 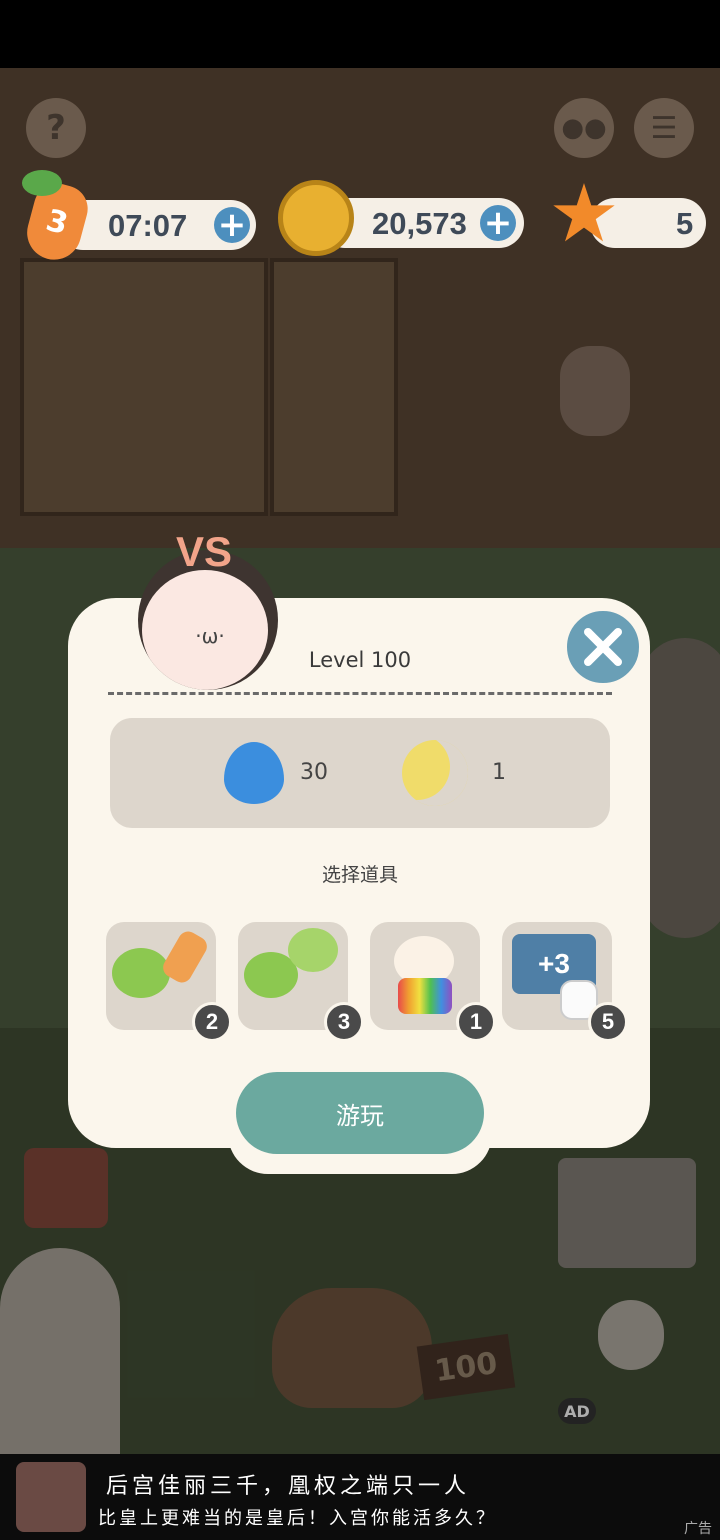 I want to click on stars-value: 5, so click(x=685, y=223).